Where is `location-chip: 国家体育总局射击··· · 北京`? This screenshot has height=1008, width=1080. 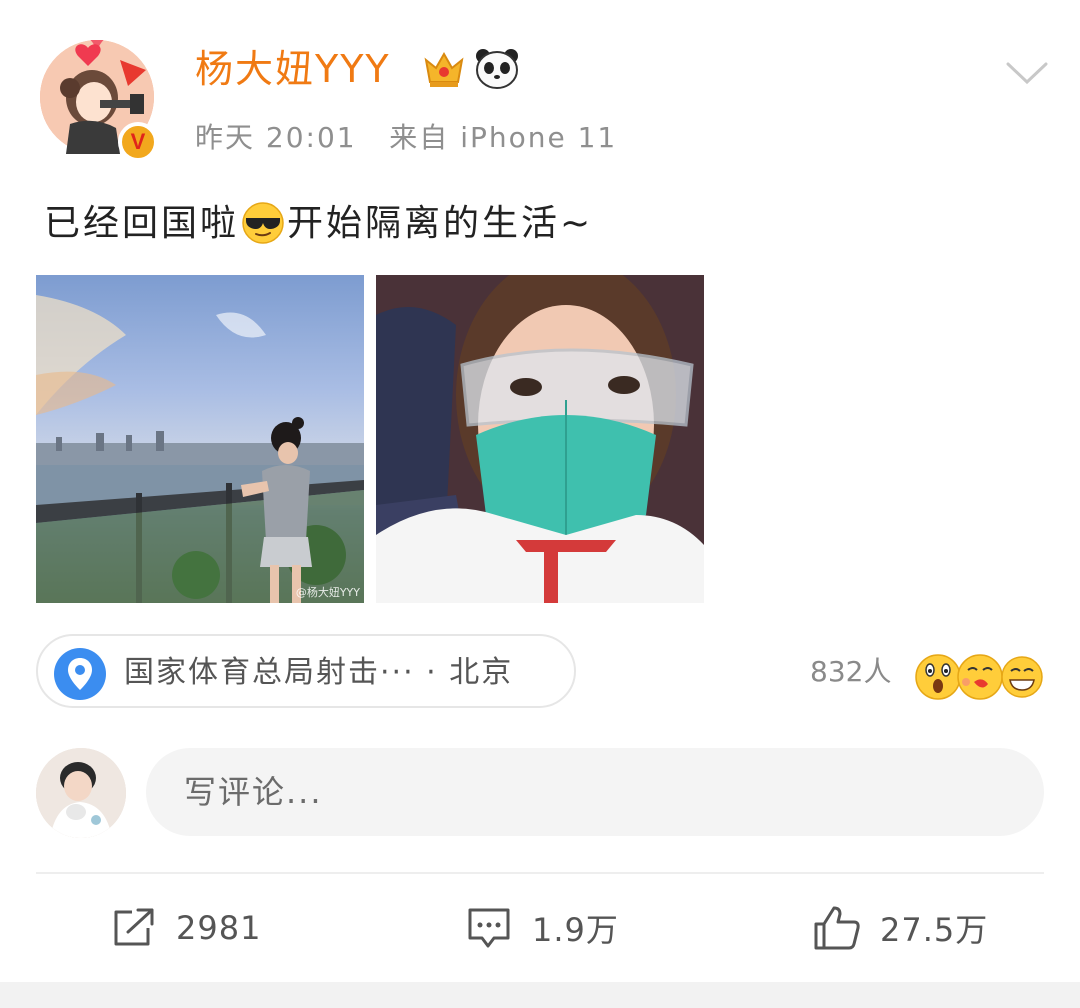 location-chip: 国家体育总局射击··· · 北京 is located at coordinates (306, 671).